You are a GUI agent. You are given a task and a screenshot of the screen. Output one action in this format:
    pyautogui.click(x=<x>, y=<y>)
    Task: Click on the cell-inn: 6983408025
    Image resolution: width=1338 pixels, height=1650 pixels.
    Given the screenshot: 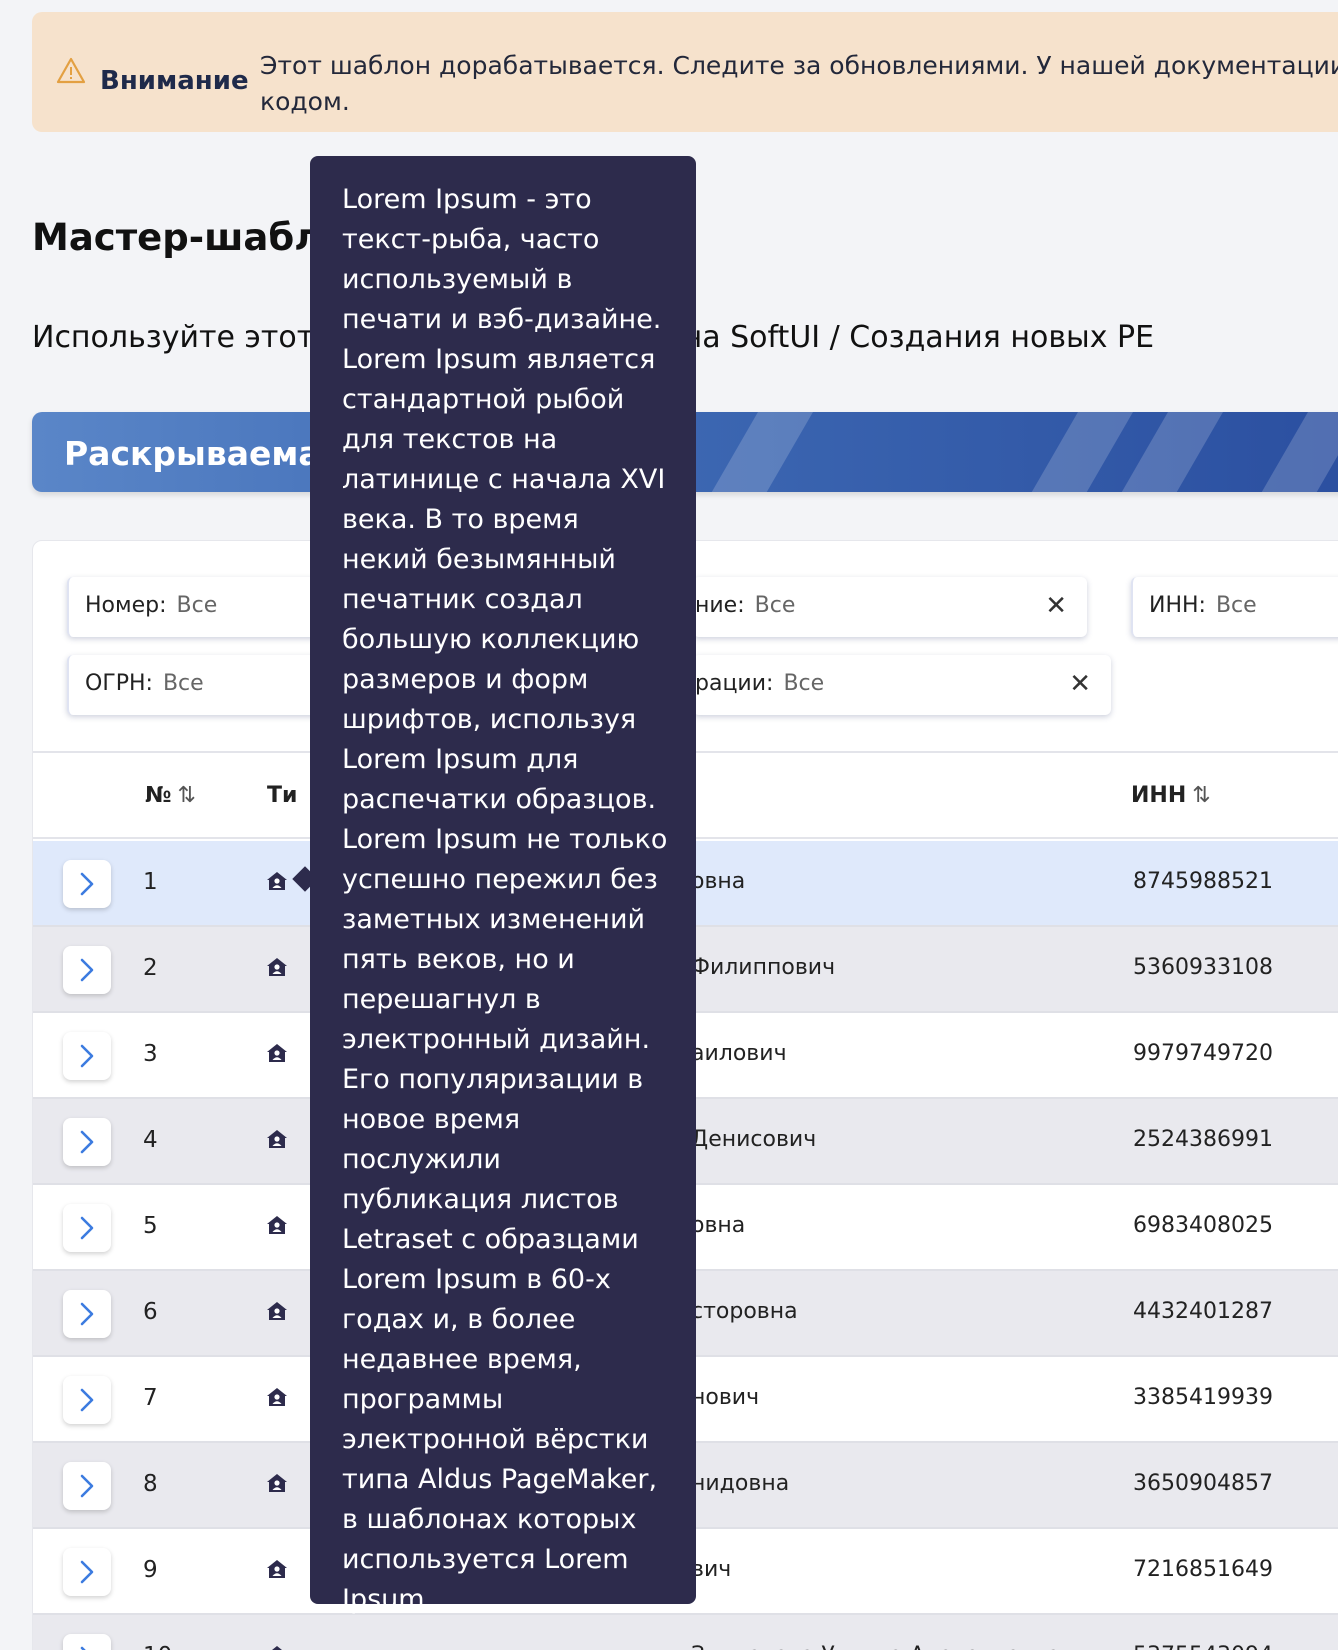 What is the action you would take?
    pyautogui.click(x=1203, y=1225)
    